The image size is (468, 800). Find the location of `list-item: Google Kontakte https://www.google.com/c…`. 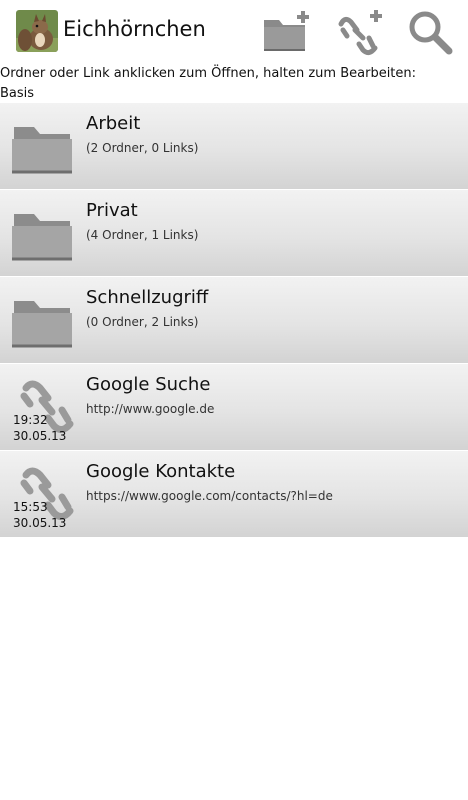

list-item: Google Kontakte https://www.google.com/c… is located at coordinates (234, 494).